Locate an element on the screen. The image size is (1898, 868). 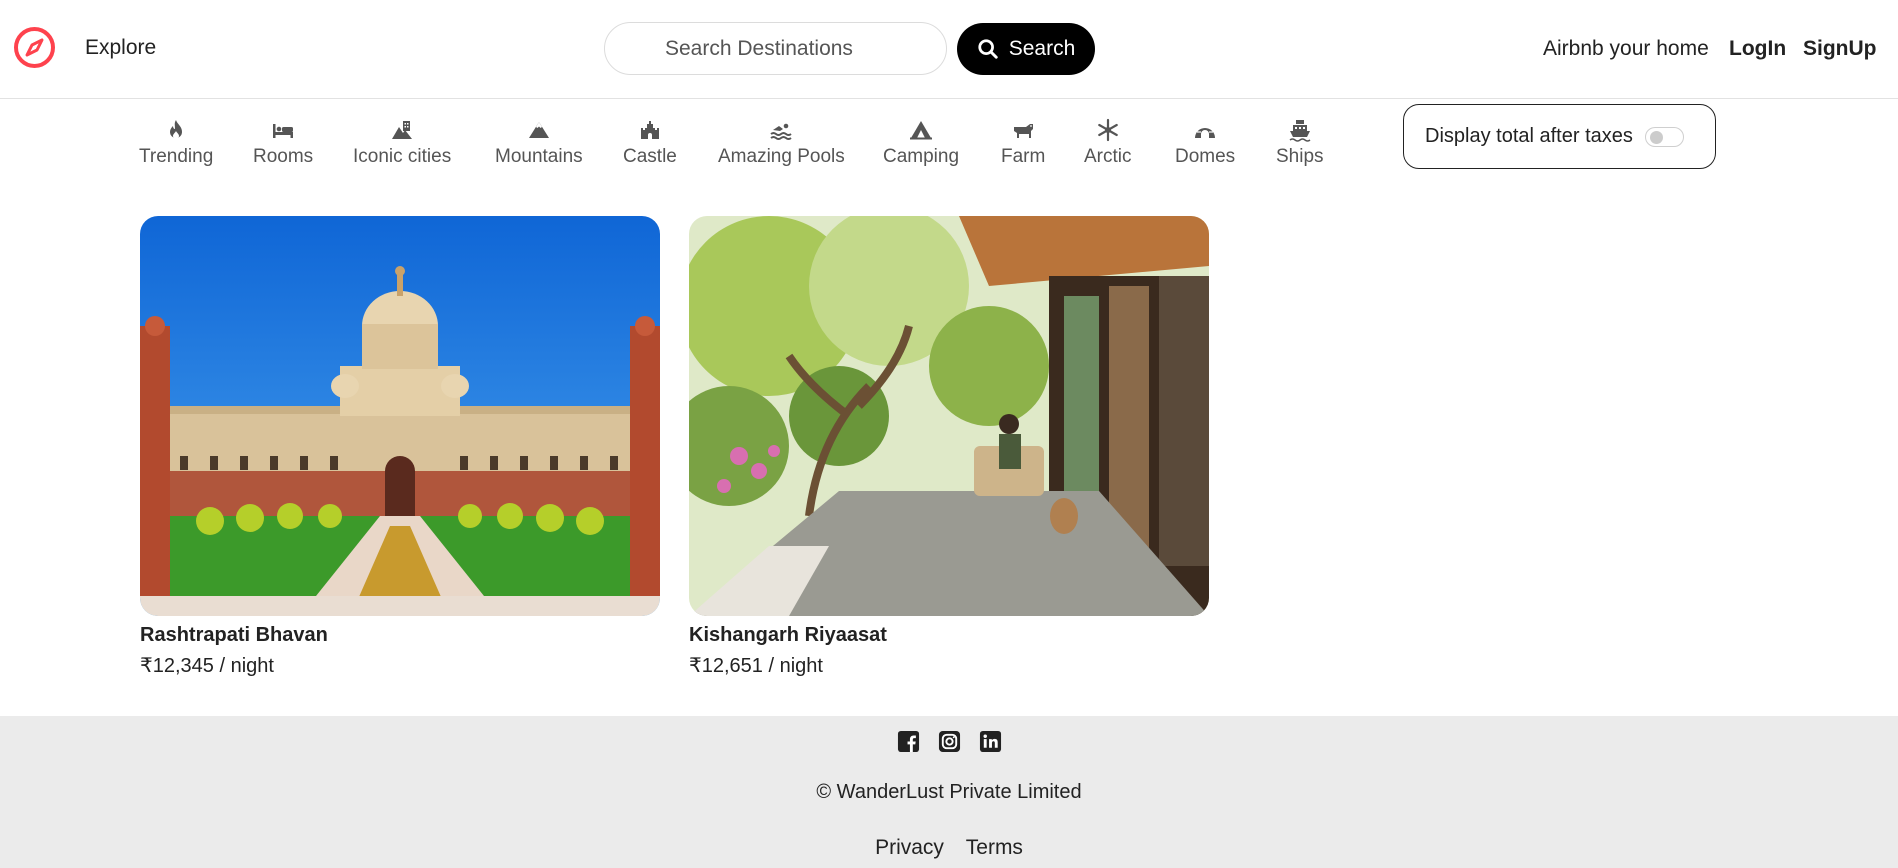
listing-title: Kishangarh Riyaasat is located at coordinates (788, 635).